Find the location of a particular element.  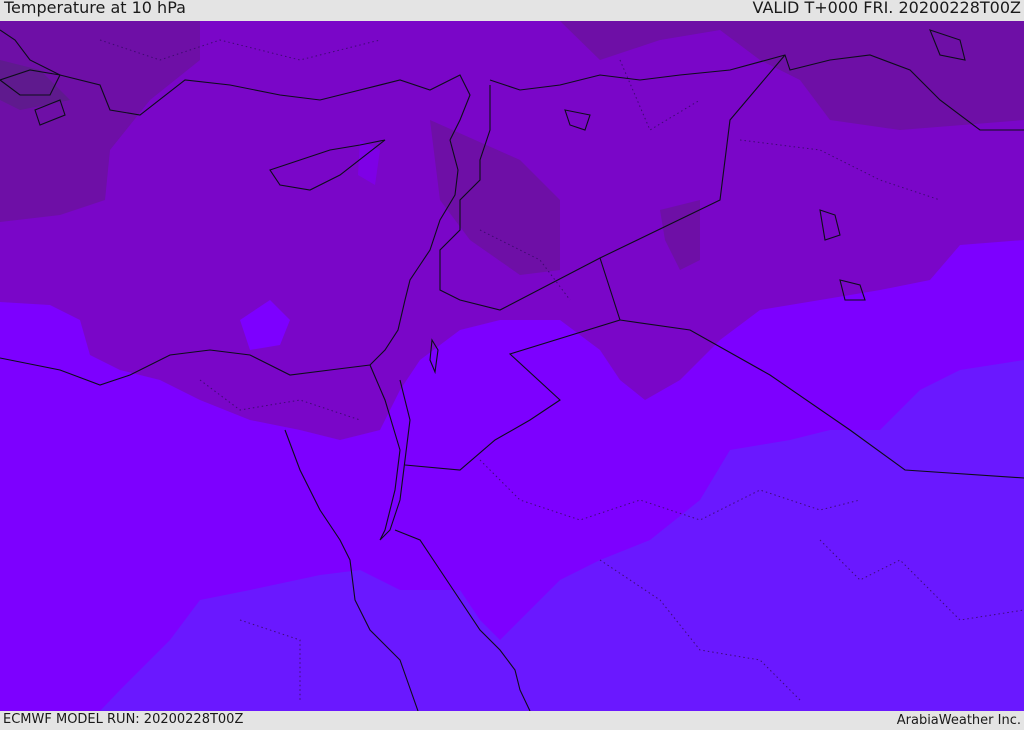

credit: ArabiaWeather Inc. is located at coordinates (958, 720).